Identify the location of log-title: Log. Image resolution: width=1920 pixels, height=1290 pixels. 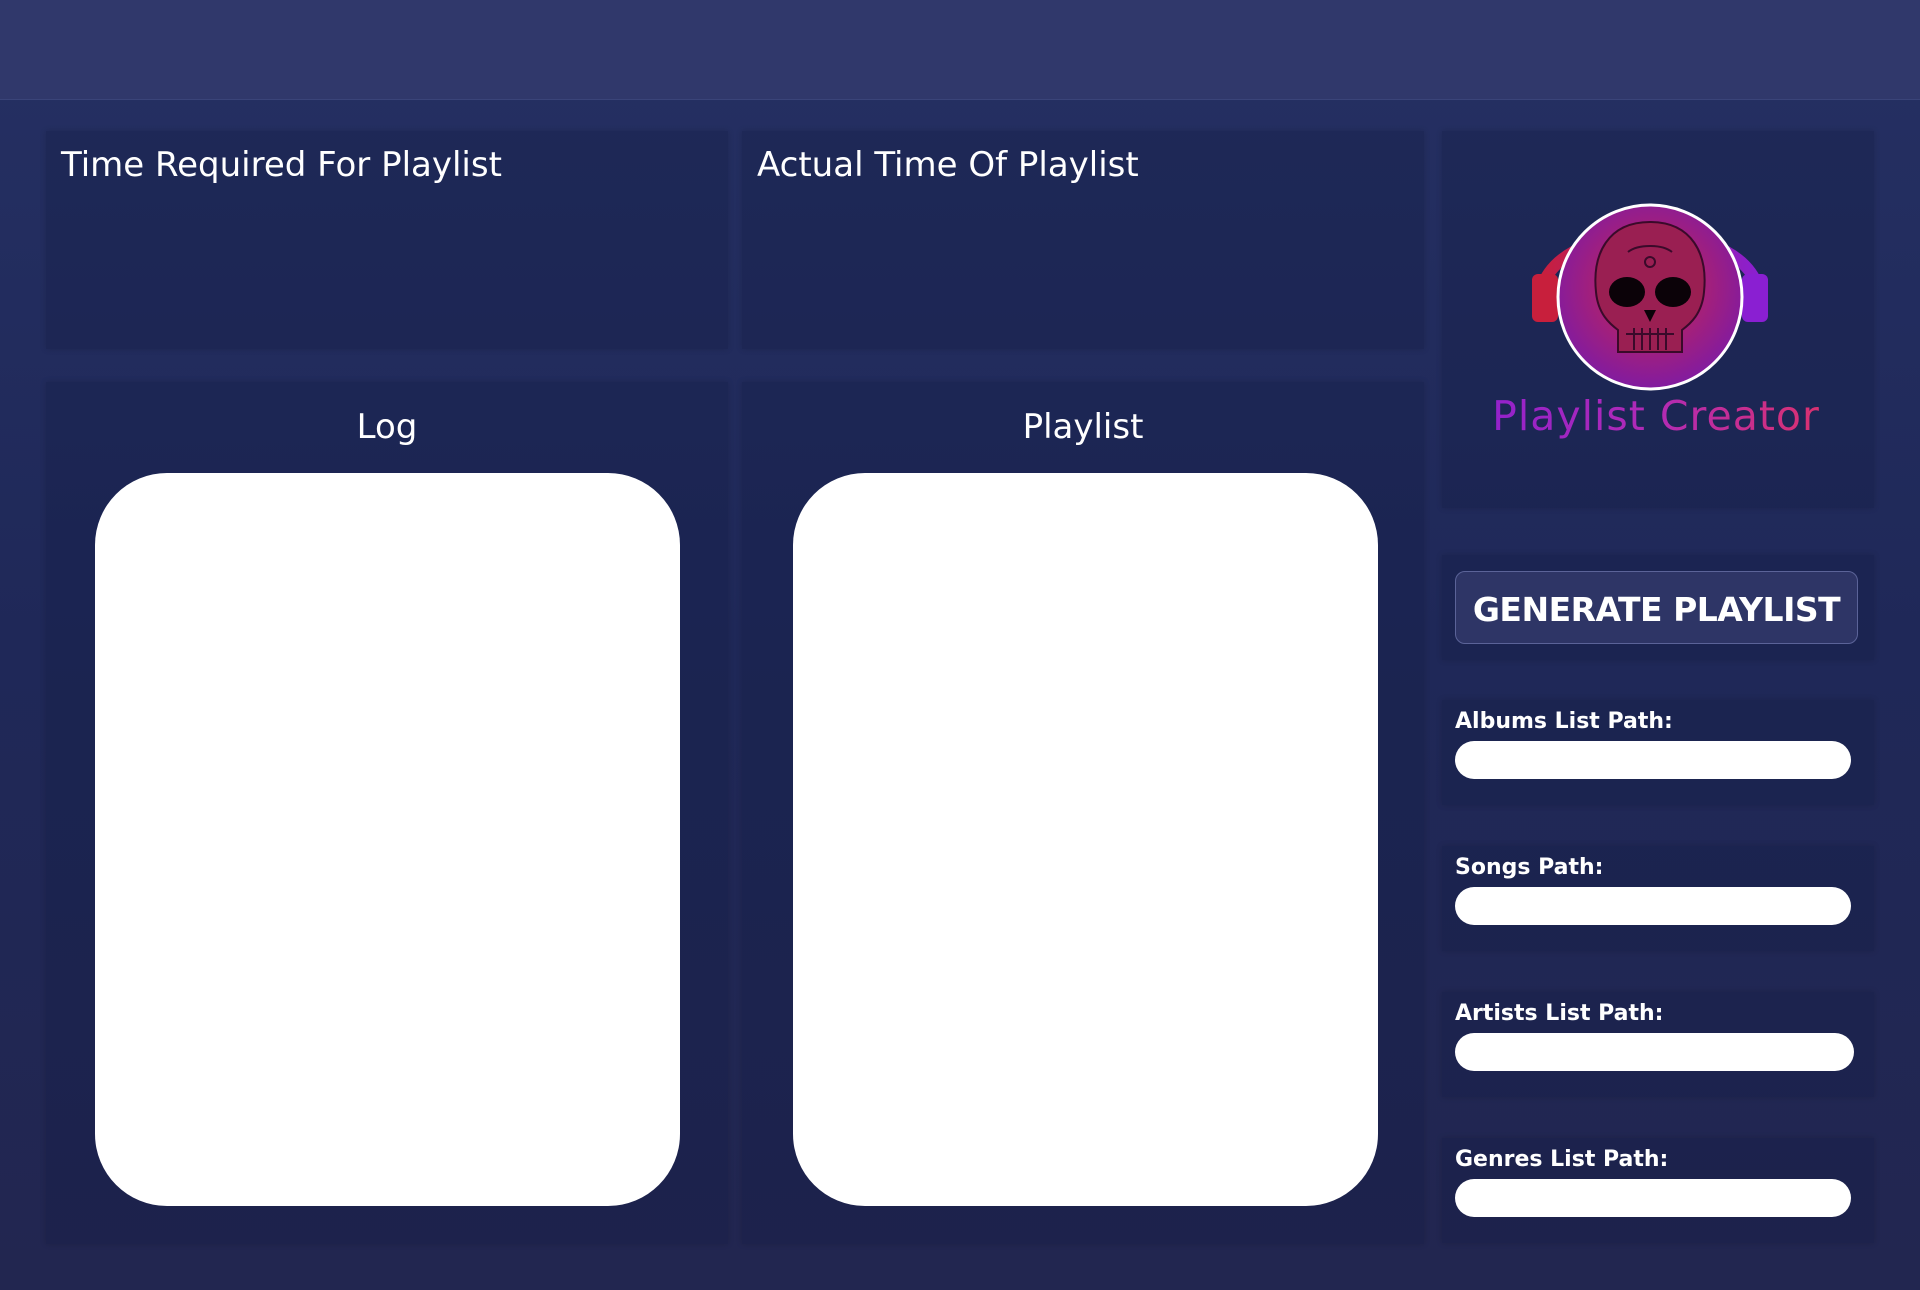
(387, 427).